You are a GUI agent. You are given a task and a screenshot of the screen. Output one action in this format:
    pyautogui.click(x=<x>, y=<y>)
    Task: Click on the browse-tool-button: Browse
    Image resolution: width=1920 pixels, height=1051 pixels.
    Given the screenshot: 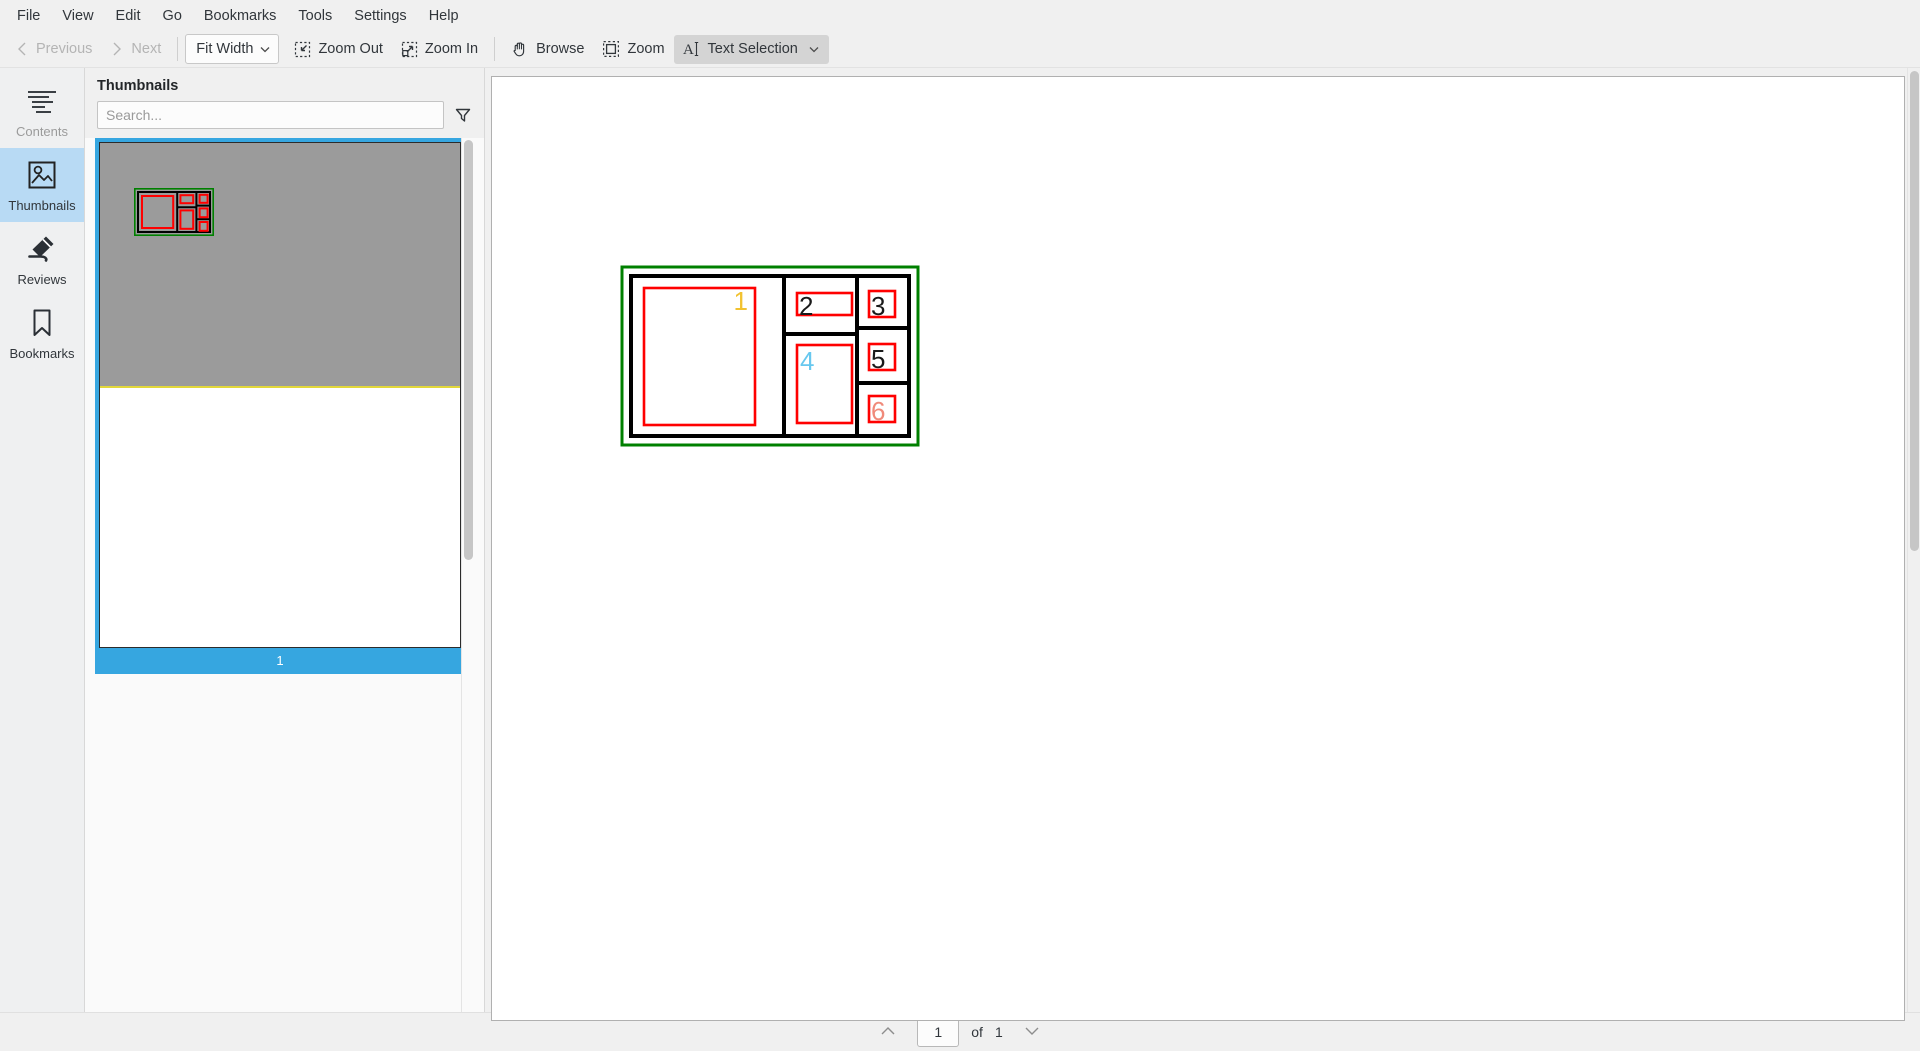 What is the action you would take?
    pyautogui.click(x=547, y=49)
    